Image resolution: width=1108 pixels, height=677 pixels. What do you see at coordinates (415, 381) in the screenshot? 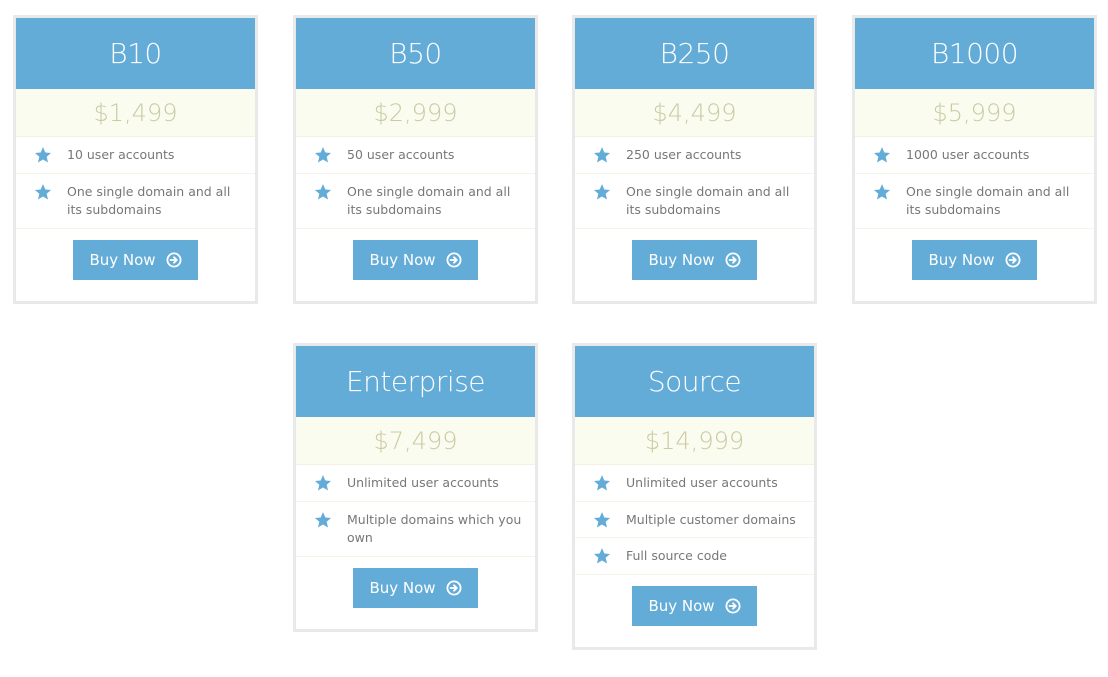
I see `plan-name: Enterprise` at bounding box center [415, 381].